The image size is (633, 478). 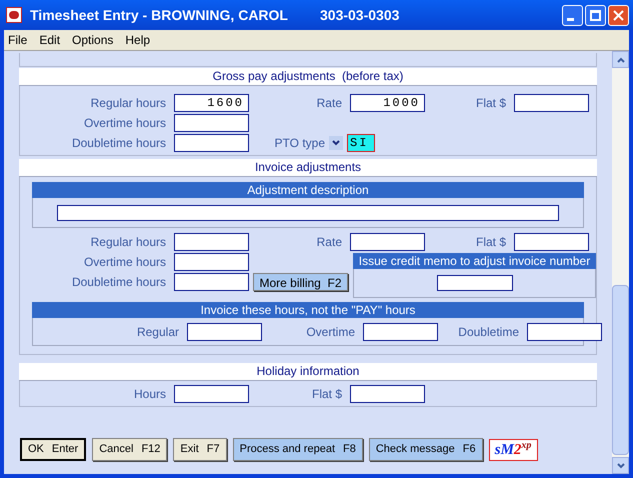 What do you see at coordinates (137, 40) in the screenshot?
I see `menu-item: Help` at bounding box center [137, 40].